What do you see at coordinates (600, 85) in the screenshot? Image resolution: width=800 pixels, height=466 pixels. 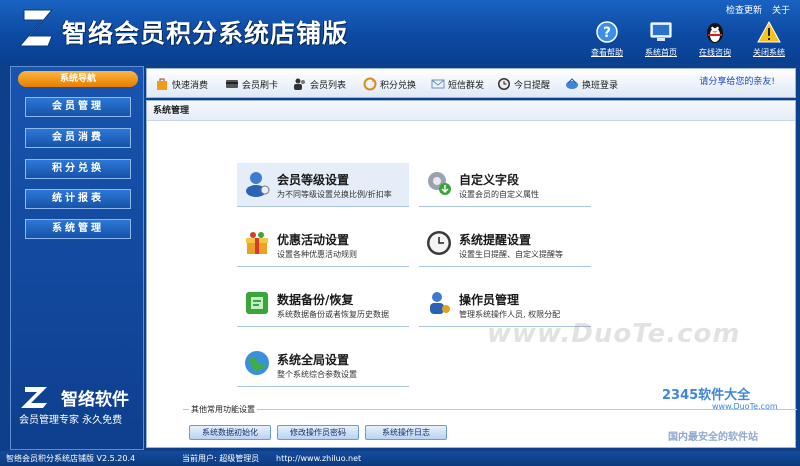 I see `toolbar-shift-login-label: 换班登录` at bounding box center [600, 85].